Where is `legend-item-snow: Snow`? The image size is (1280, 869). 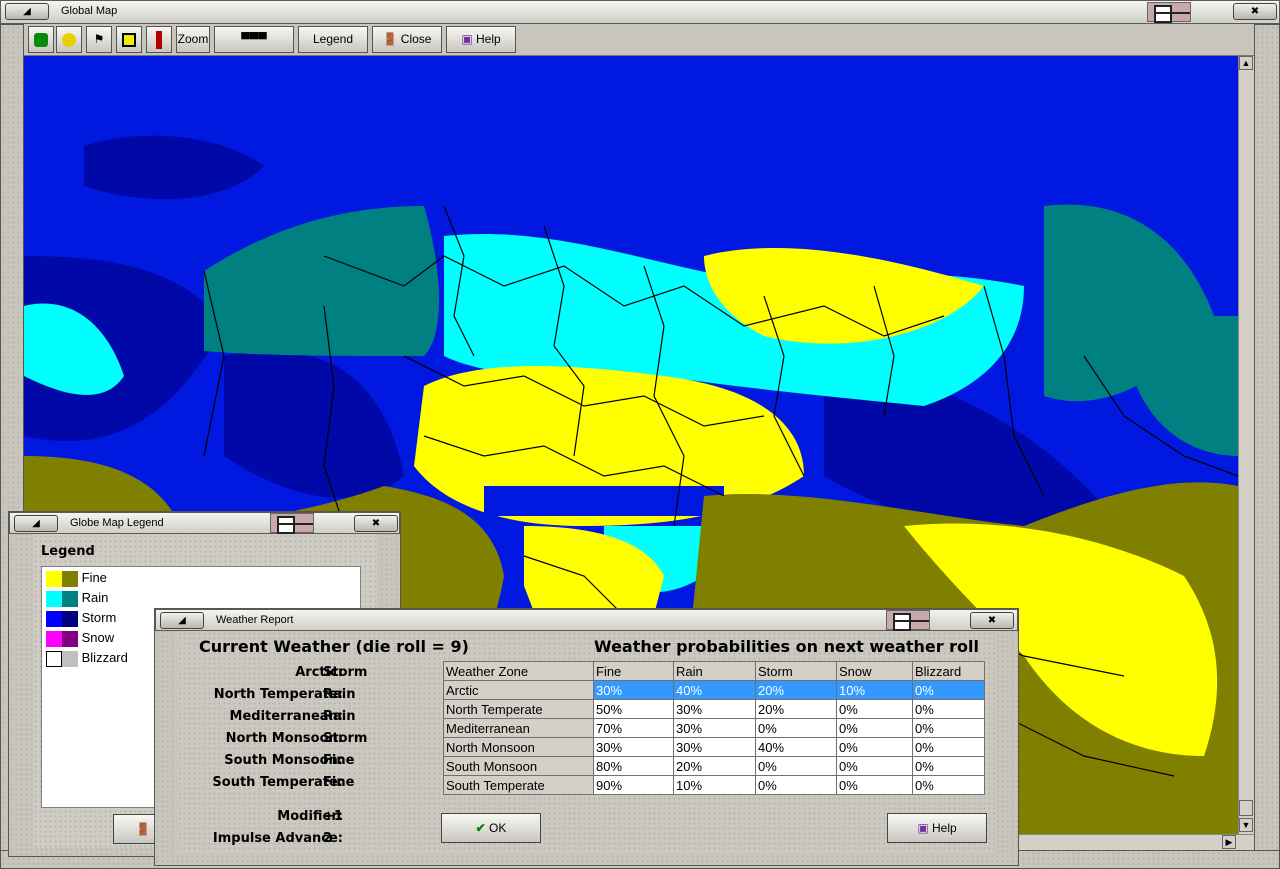
legend-item-snow: Snow is located at coordinates (80, 638).